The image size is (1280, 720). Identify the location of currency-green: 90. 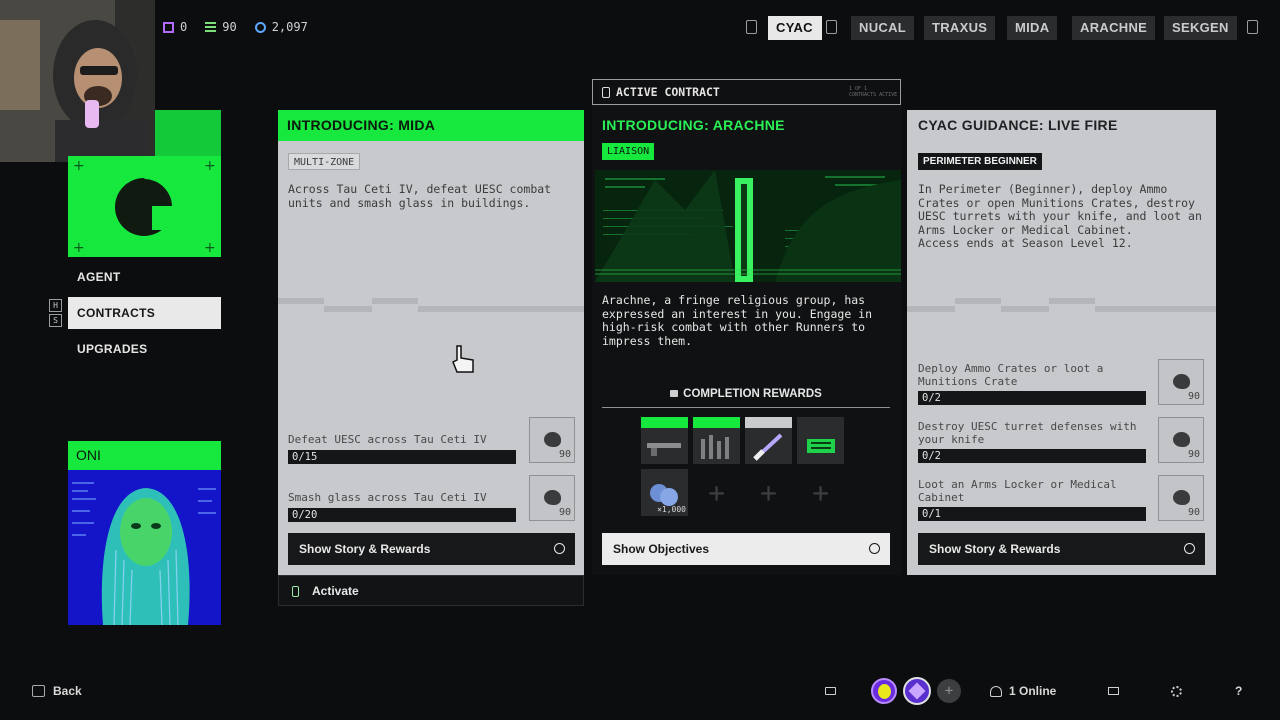
(221, 27).